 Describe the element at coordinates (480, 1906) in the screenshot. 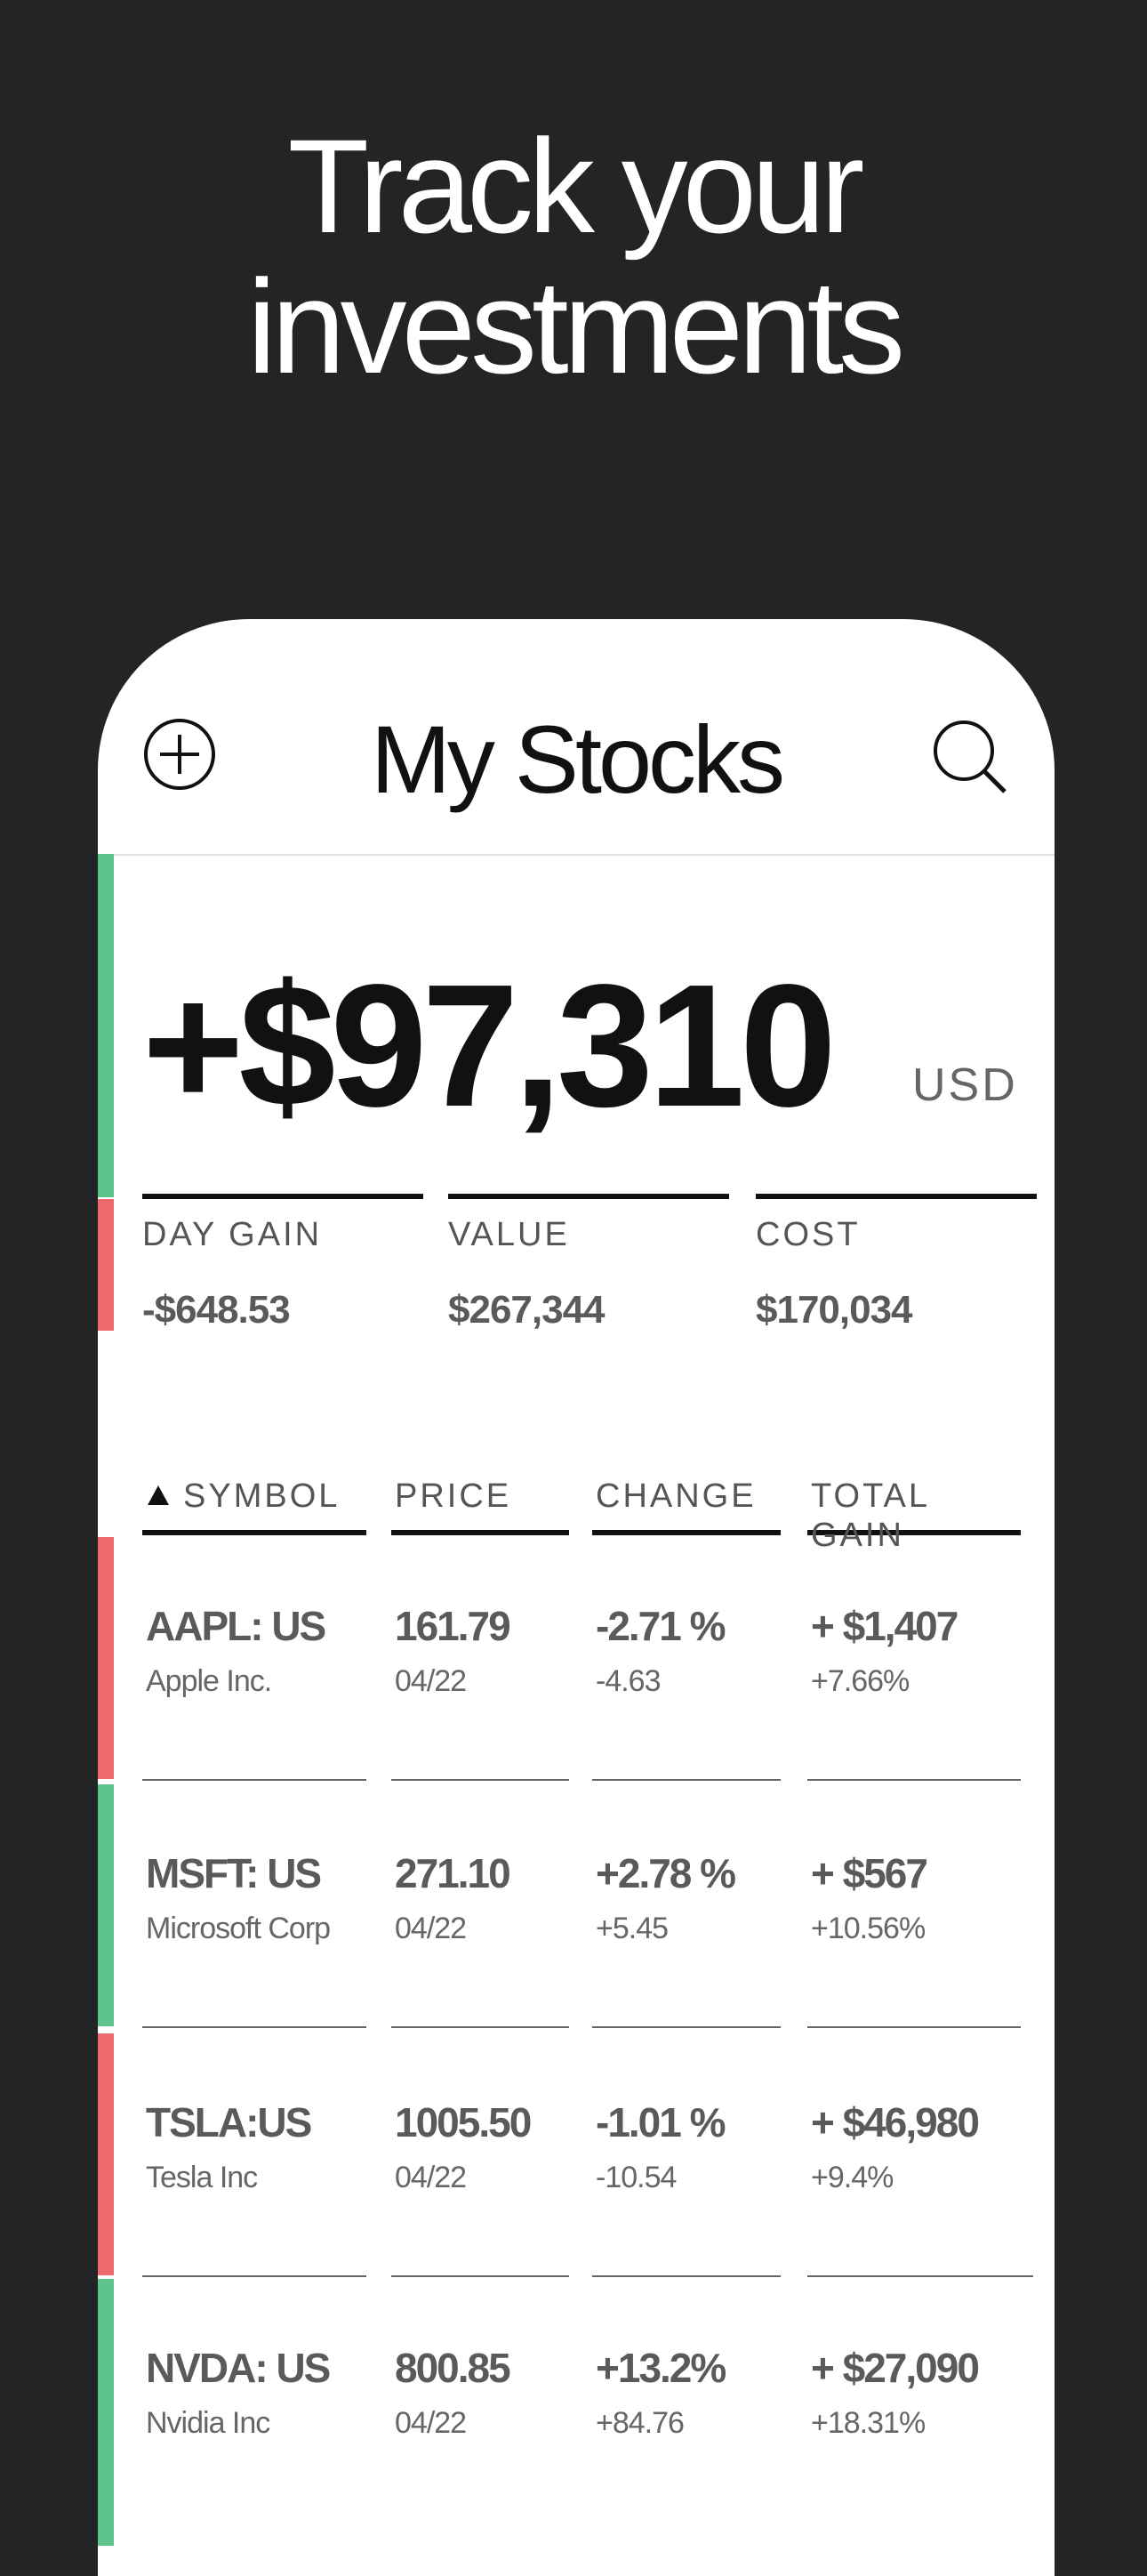

I see `table-cell: 271.10 04/22` at that location.